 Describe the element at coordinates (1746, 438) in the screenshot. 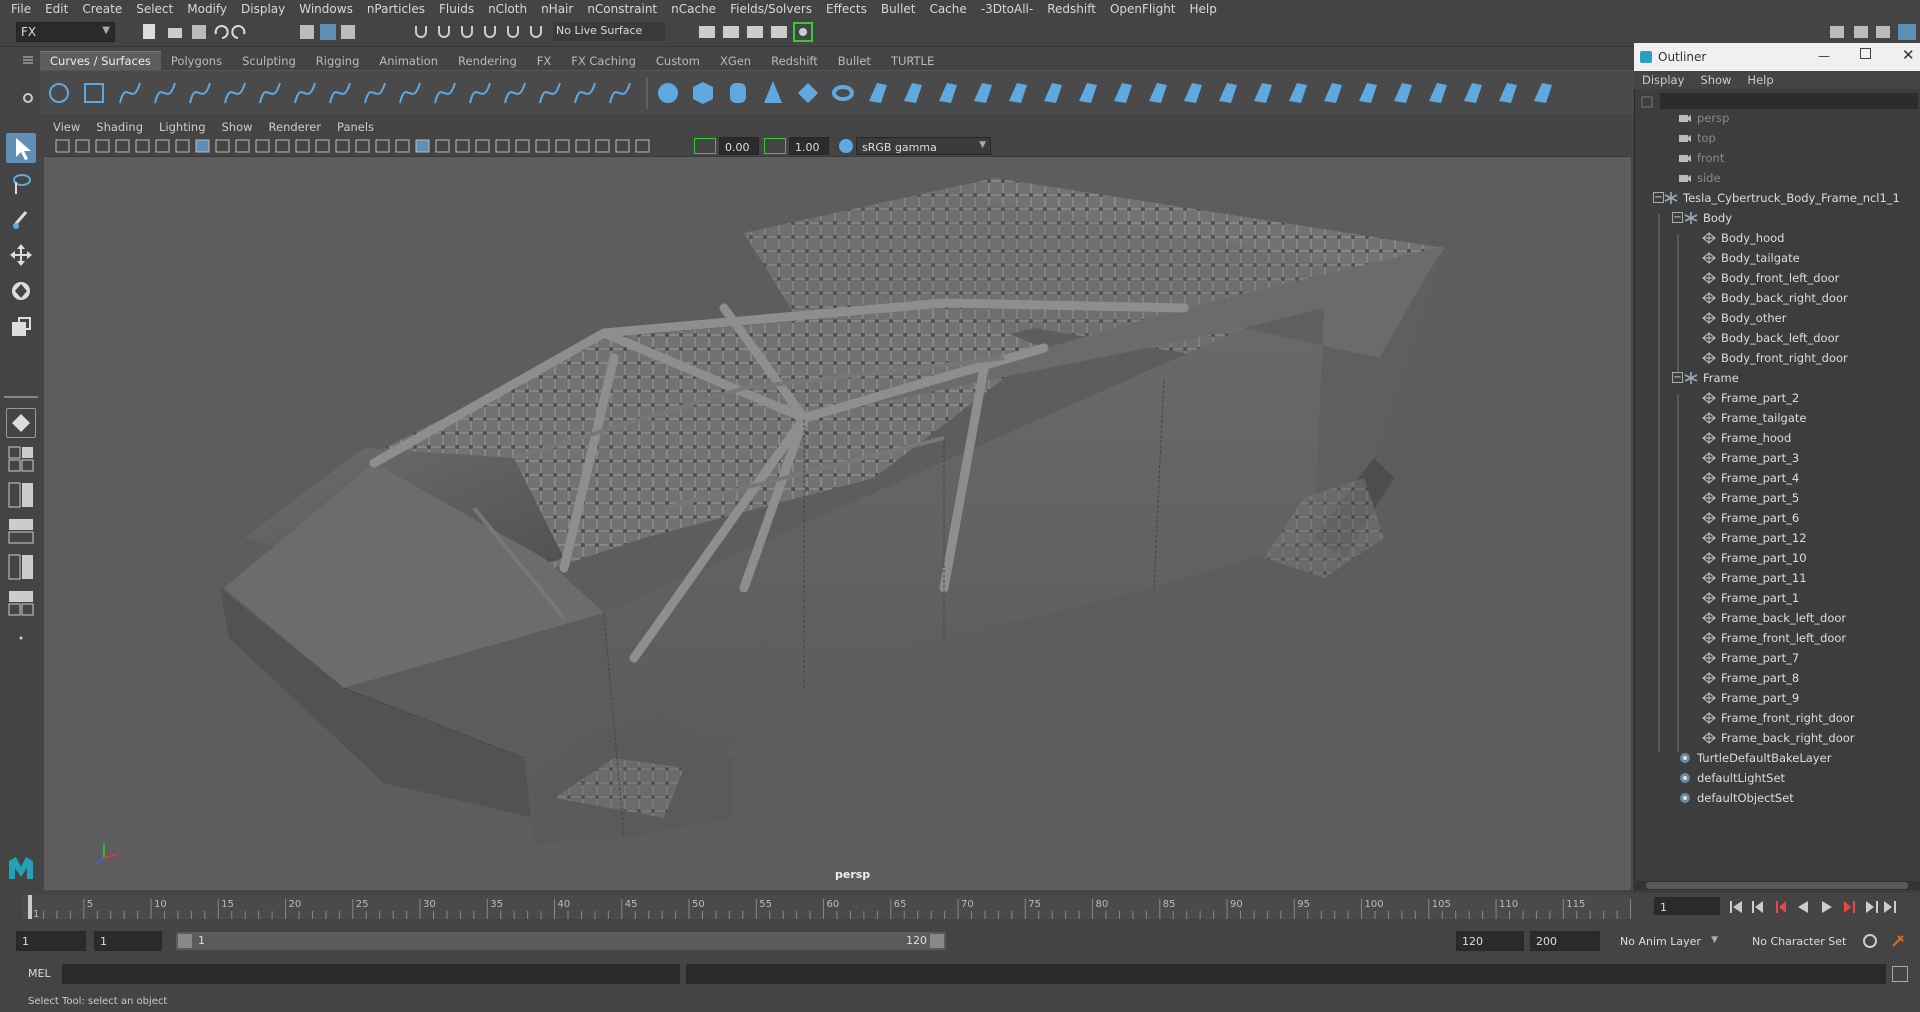

I see `outliner-item-frame-hood: Frame_hood` at that location.